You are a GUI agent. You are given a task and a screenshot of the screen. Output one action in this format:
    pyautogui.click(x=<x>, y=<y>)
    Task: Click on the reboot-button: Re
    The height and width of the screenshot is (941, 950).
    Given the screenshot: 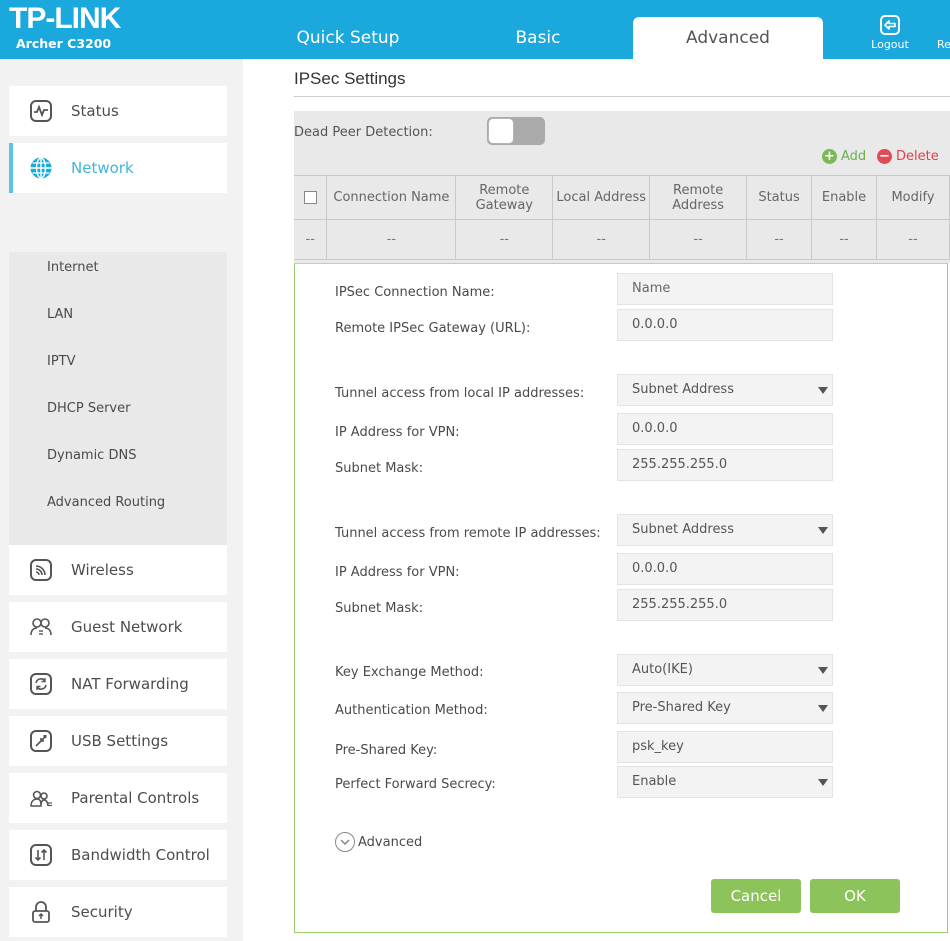 What is the action you would take?
    pyautogui.click(x=943, y=32)
    